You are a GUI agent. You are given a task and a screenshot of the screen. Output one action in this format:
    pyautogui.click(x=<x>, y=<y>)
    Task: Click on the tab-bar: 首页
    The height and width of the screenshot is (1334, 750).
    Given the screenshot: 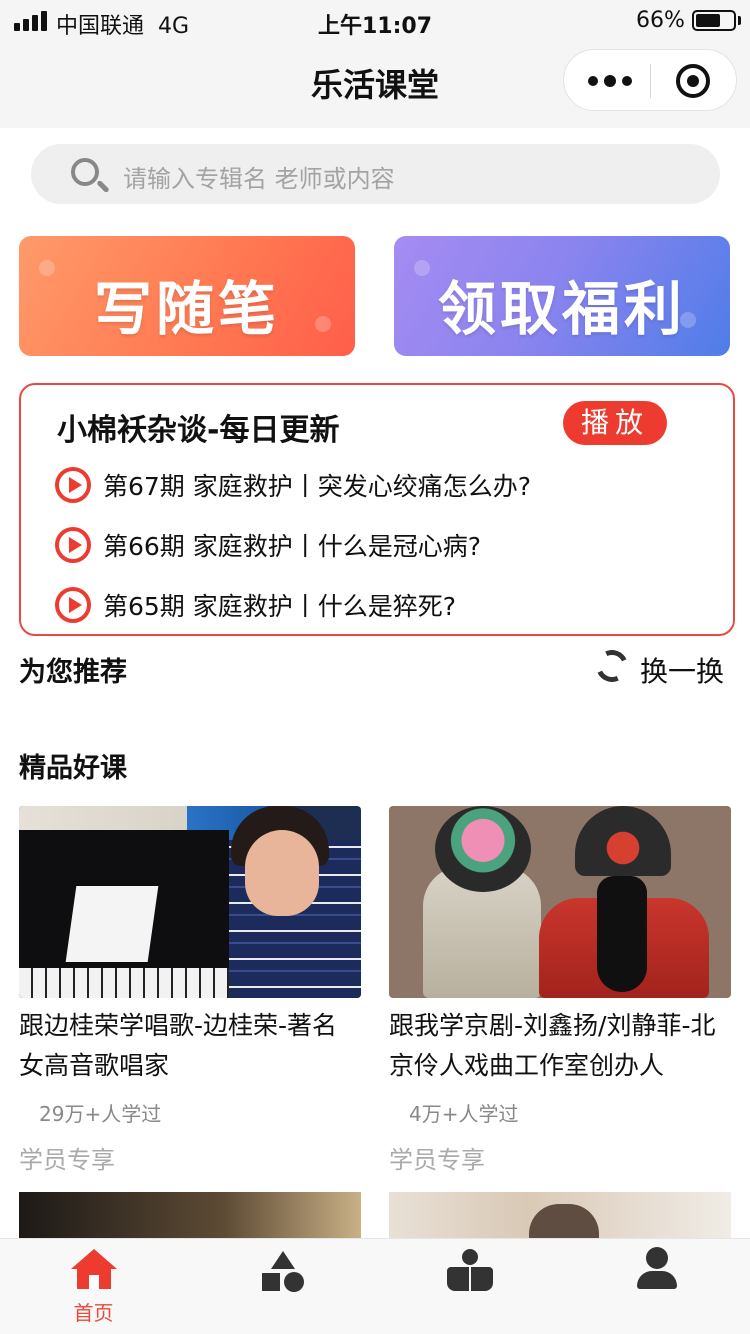 What is the action you would take?
    pyautogui.click(x=375, y=1286)
    